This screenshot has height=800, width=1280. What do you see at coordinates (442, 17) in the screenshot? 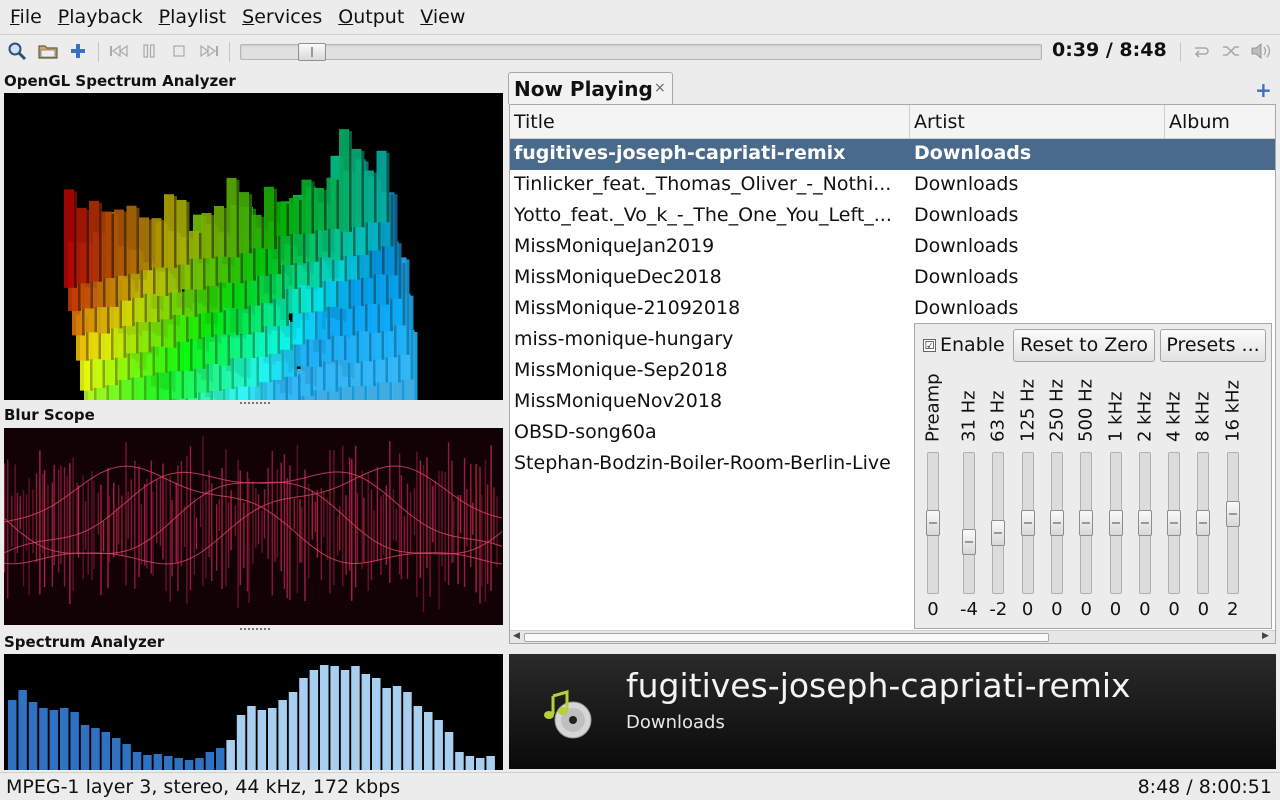
I see `menu-view: View` at bounding box center [442, 17].